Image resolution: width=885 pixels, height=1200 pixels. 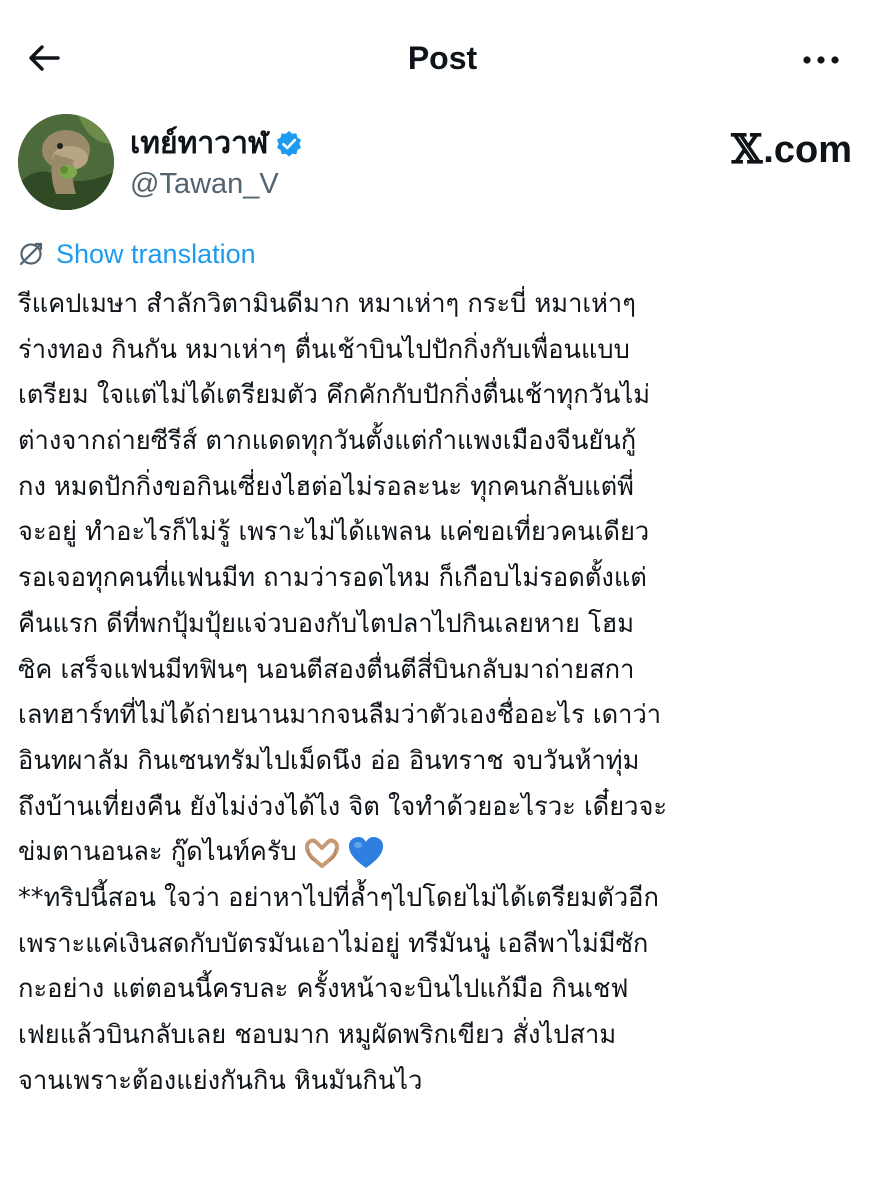 I want to click on translate-icon, so click(x=31, y=254).